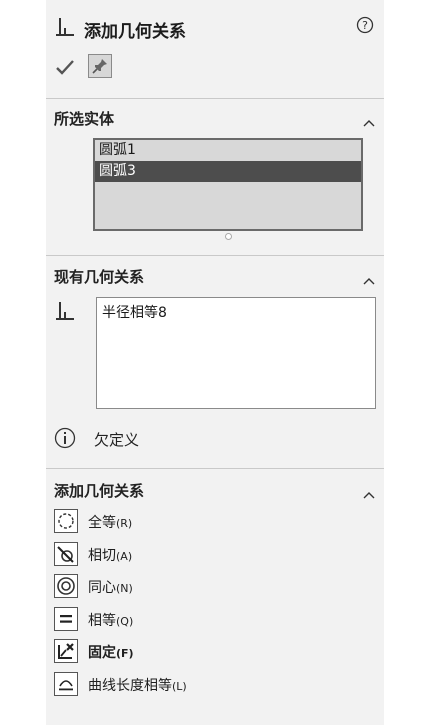 This screenshot has height=725, width=426. Describe the element at coordinates (135, 32) in the screenshot. I see `panel-title: 添加几何关系` at that location.